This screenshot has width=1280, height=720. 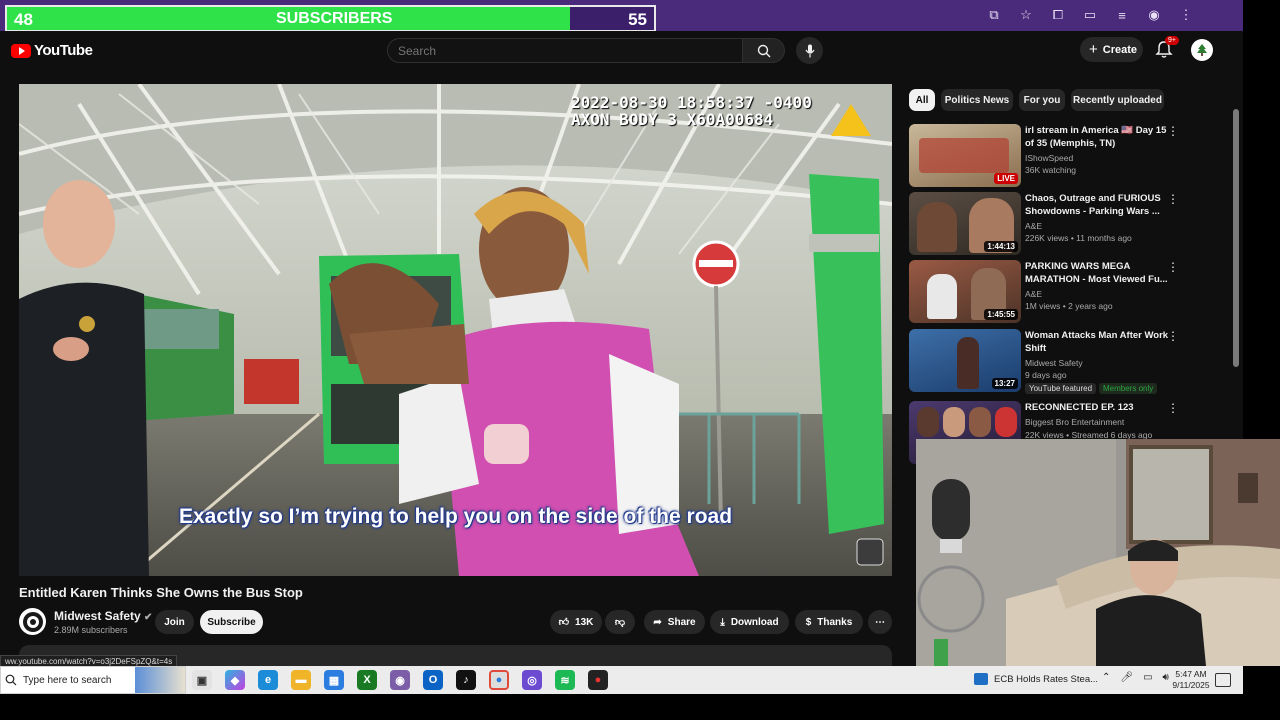 I want to click on chip-recently-uploaded: Recently uploaded, so click(x=1117, y=100).